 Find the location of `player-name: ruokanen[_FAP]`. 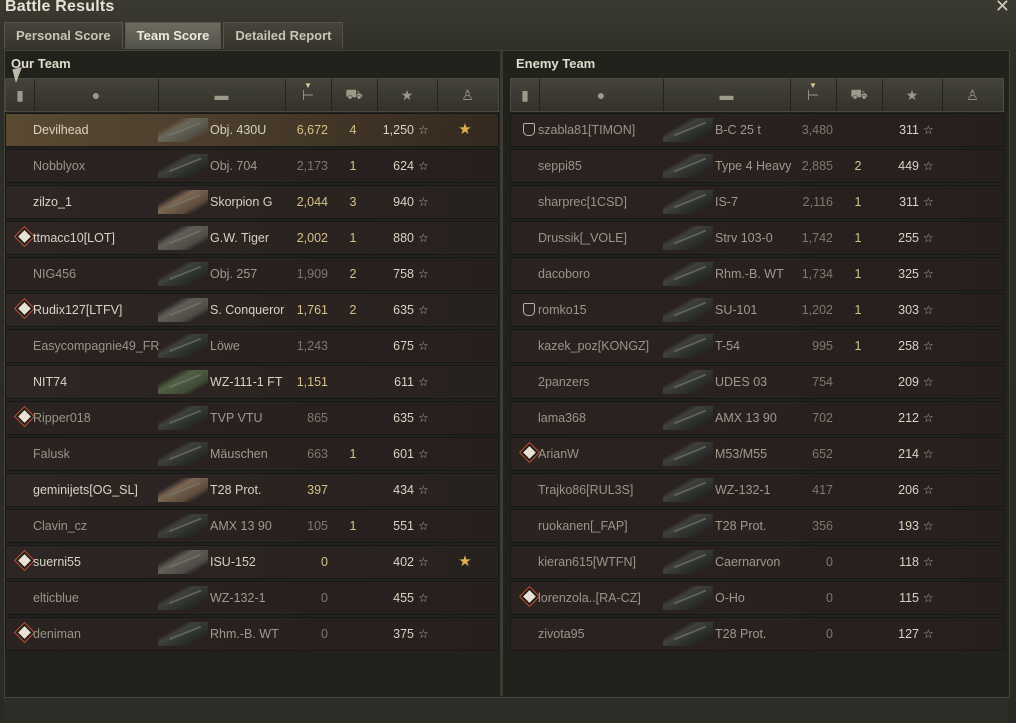

player-name: ruokanen[_FAP] is located at coordinates (583, 526).